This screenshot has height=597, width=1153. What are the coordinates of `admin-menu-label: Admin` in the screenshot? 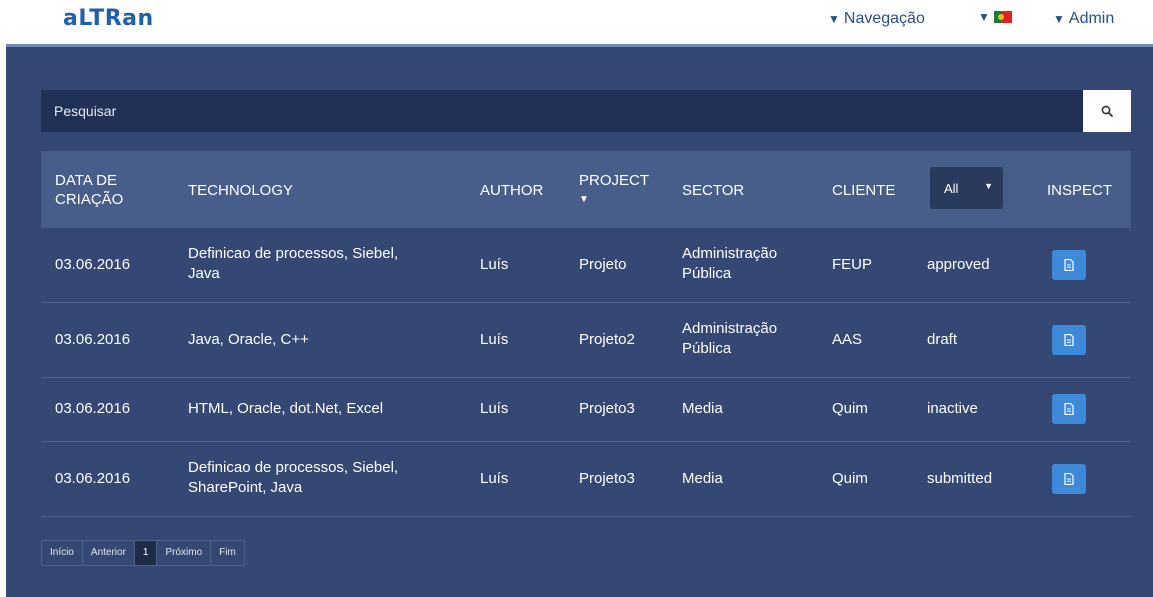 It's located at (1091, 18).